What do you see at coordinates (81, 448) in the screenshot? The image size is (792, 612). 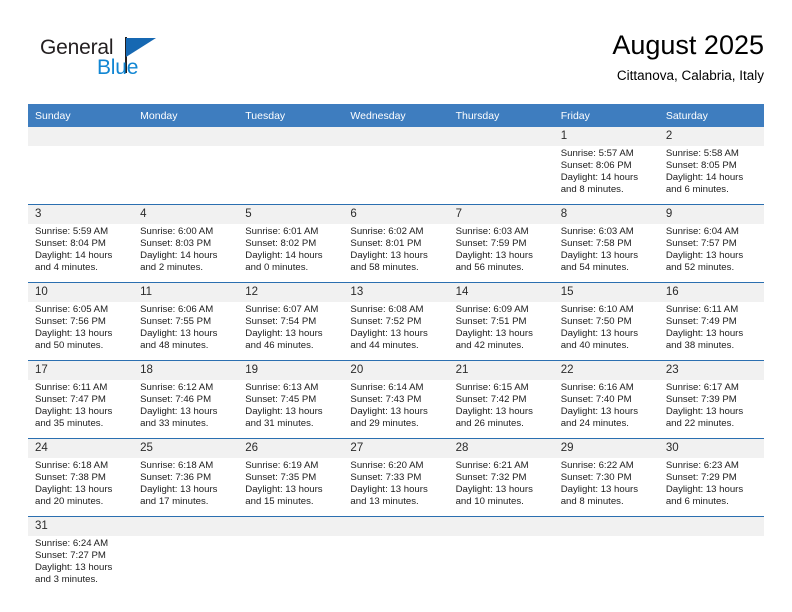 I see `day-number-cell: 24` at bounding box center [81, 448].